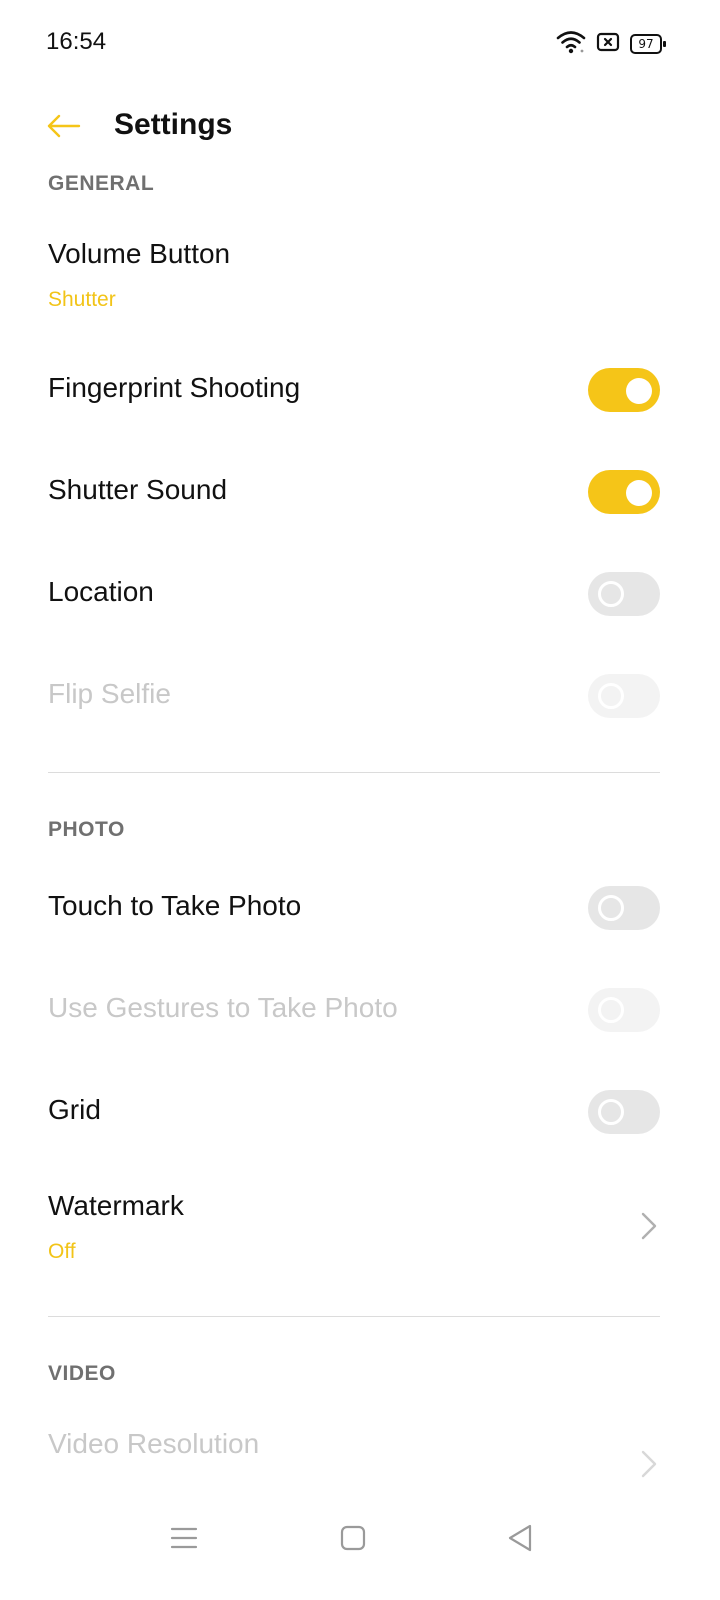  I want to click on app-header: Settings, so click(360, 128).